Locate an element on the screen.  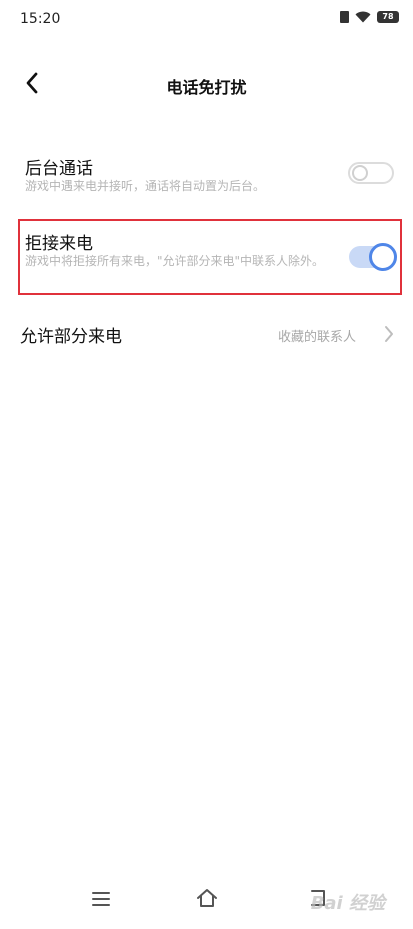
menu-icon is located at coordinates (101, 899).